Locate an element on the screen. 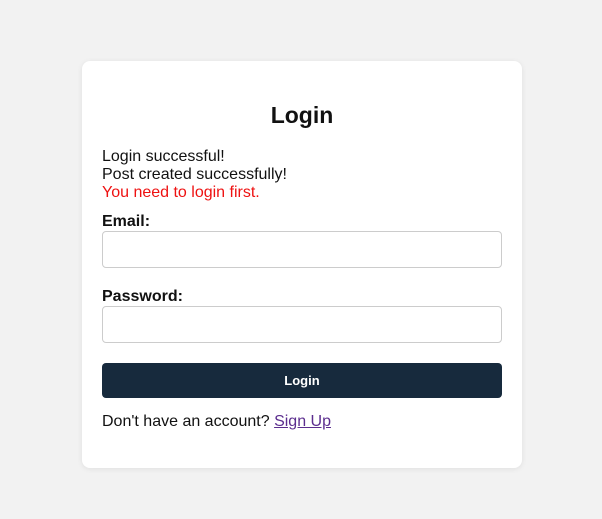 The image size is (602, 519). page-title: Login is located at coordinates (302, 115).